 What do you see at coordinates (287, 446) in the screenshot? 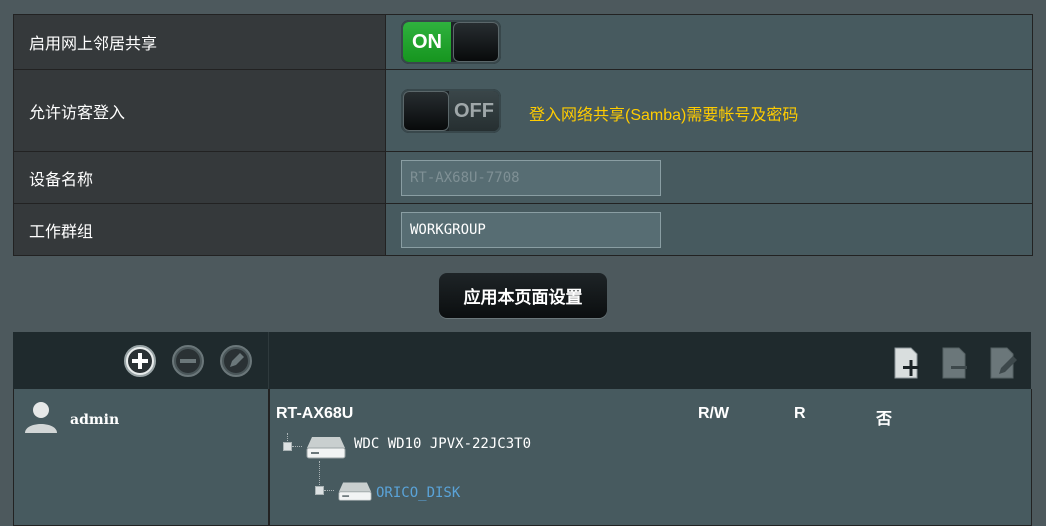
I see `collapse-toggle` at bounding box center [287, 446].